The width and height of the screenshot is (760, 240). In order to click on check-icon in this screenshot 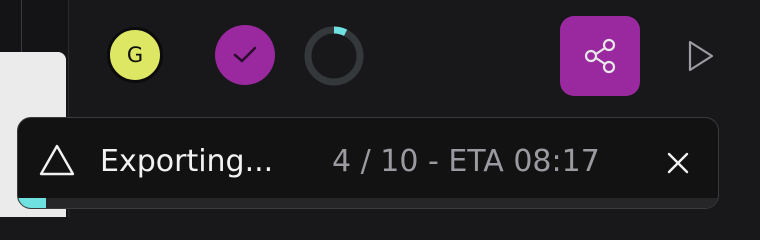, I will do `click(245, 54)`.